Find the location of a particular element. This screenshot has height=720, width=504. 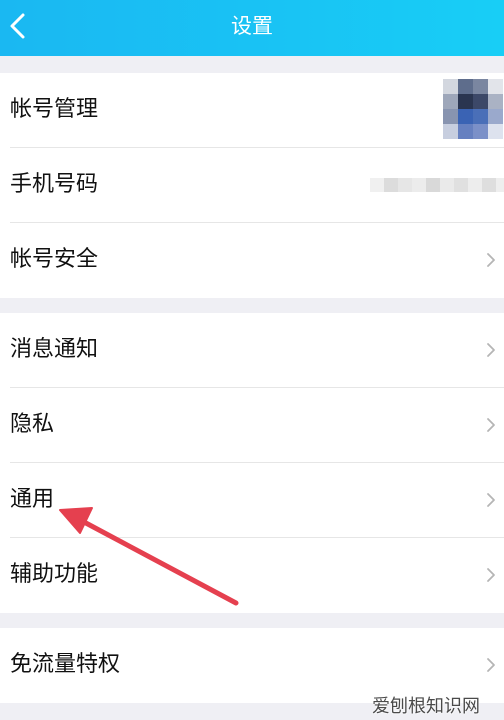

annotation-arrow-icon is located at coordinates (149, 556).